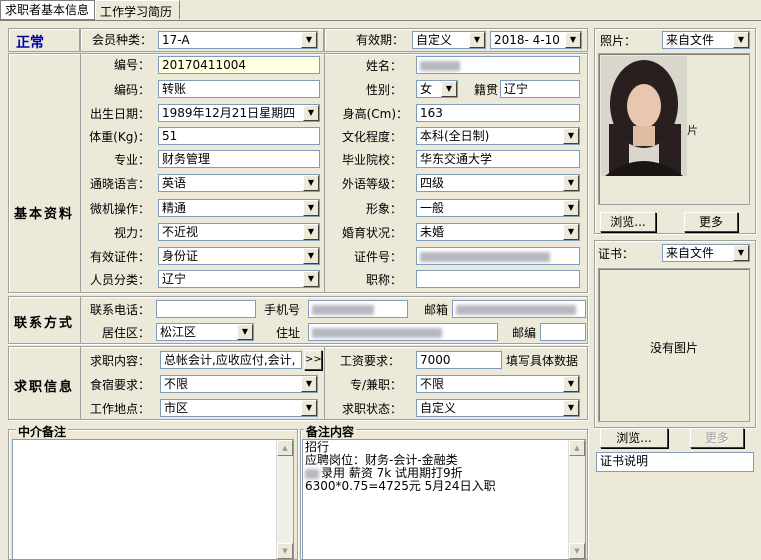  Describe the element at coordinates (239, 113) in the screenshot. I see `birth-date-picker: 1989年12月21日星期四 ▼` at that location.